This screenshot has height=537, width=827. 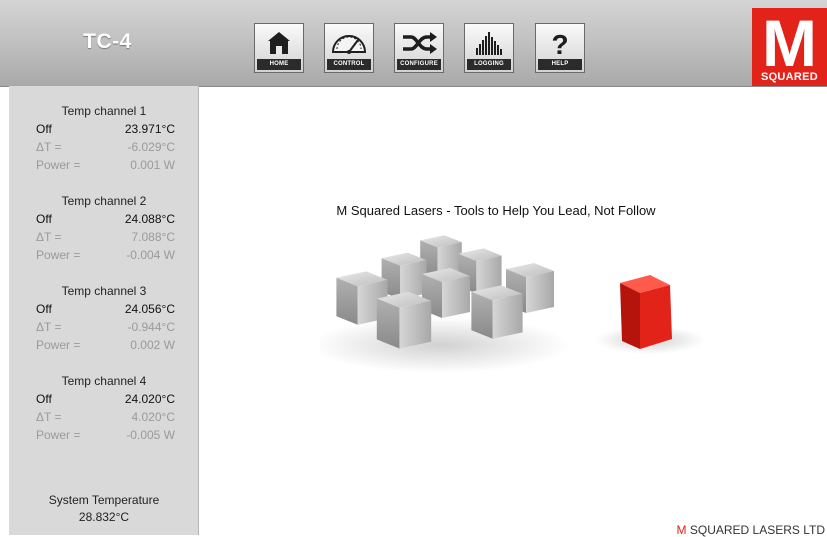 What do you see at coordinates (153, 237) in the screenshot?
I see `delta-t-value: 7.088°C` at bounding box center [153, 237].